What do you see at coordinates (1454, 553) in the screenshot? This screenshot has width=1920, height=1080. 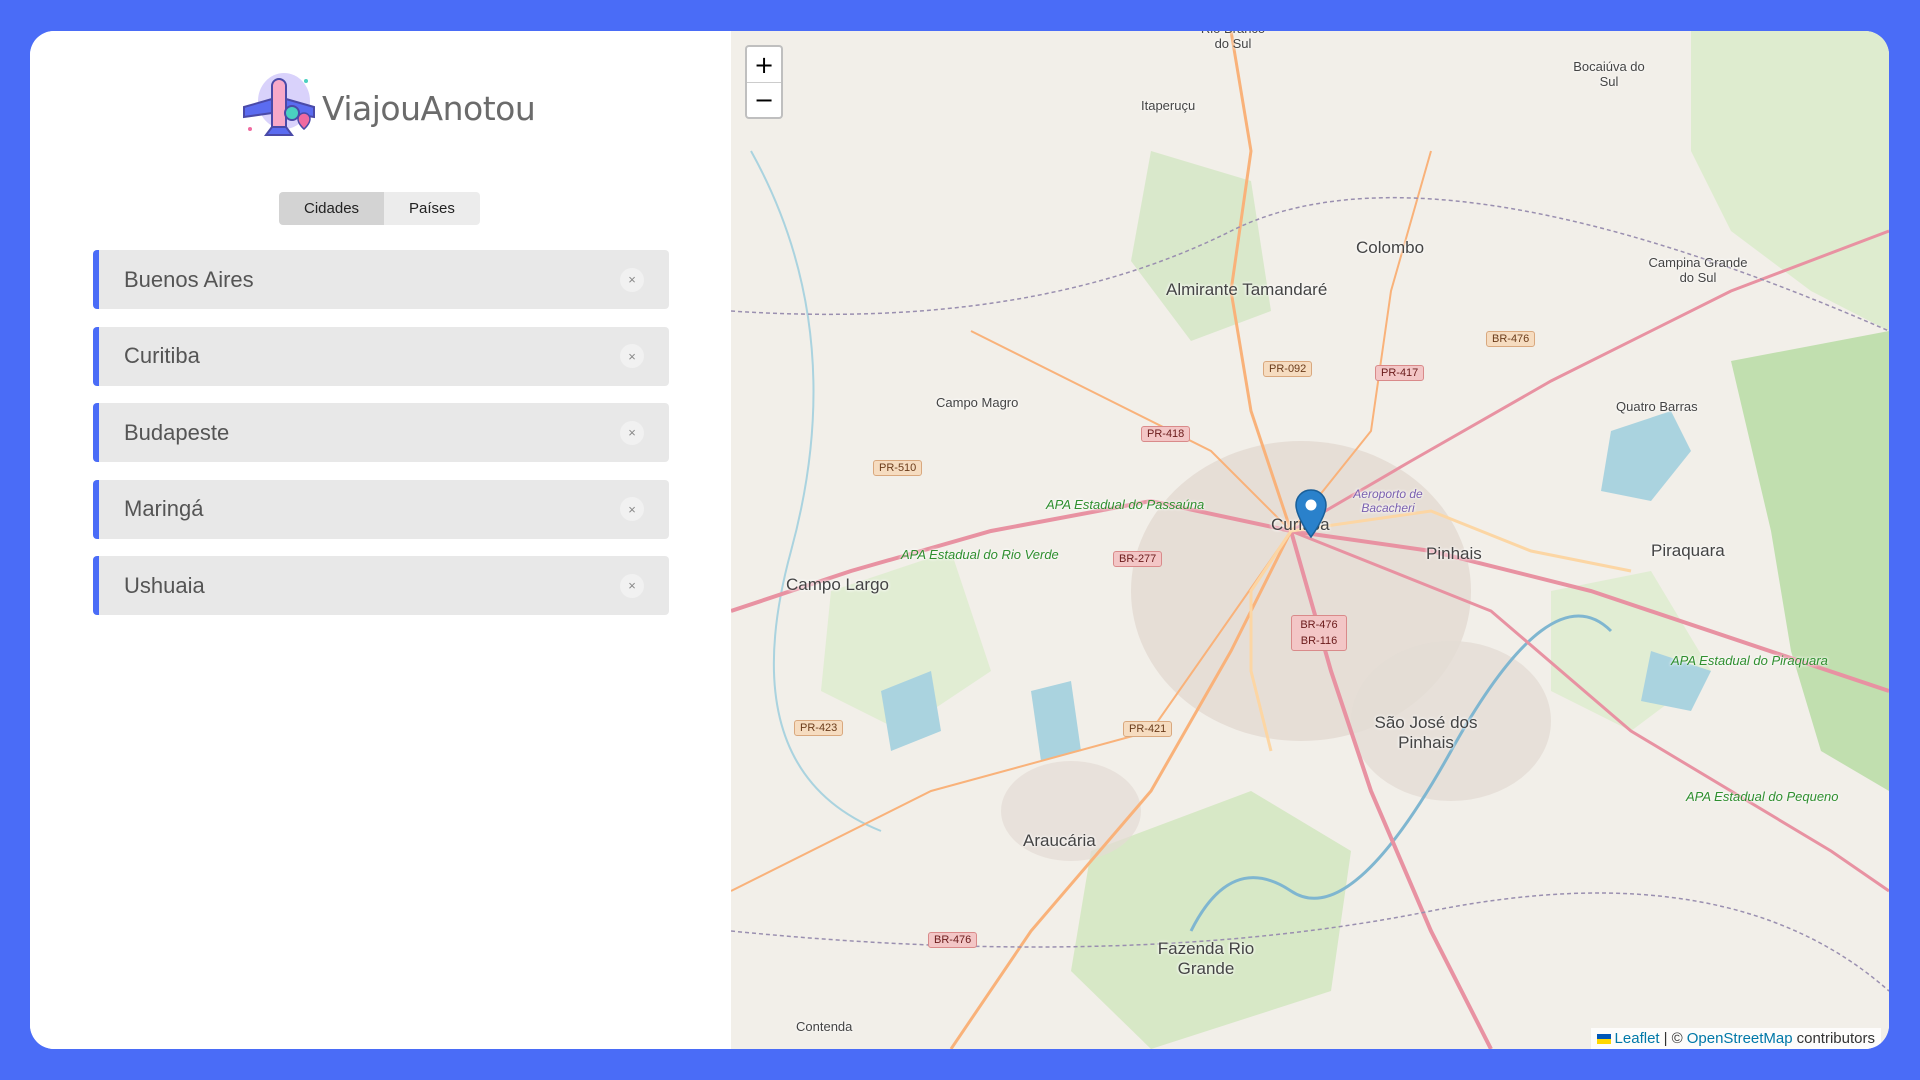 I see `map-label-pinhais: Pinhais` at bounding box center [1454, 553].